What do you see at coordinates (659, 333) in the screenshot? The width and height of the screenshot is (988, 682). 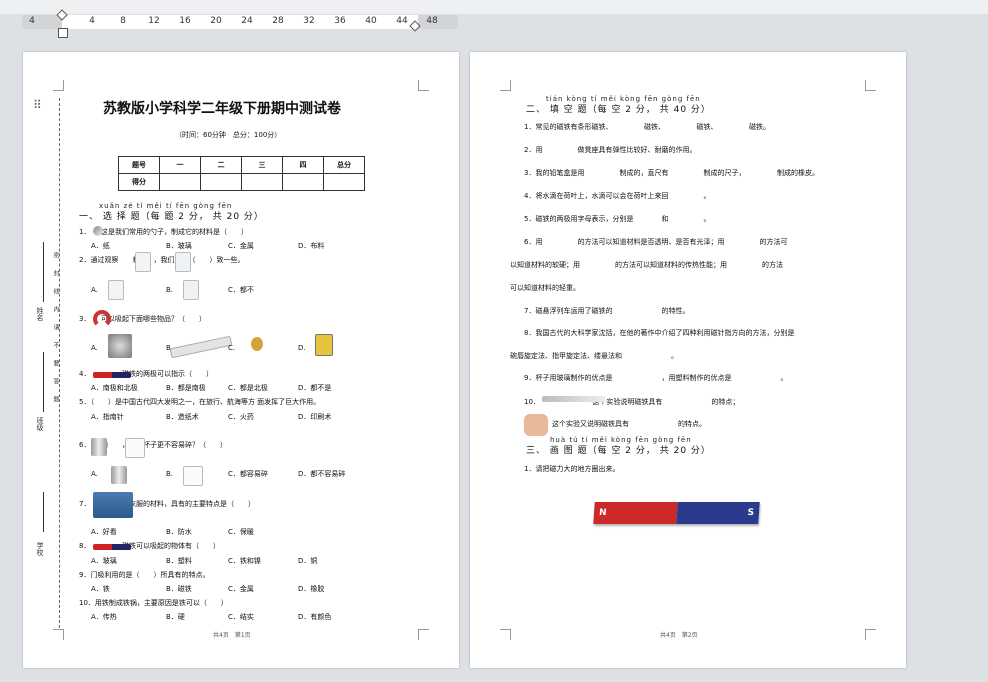 I see `fill-line: 8．我国古代的大科学家沈括，在他的著作中介绍了四种利用磁针指方向的方法，分别是` at bounding box center [659, 333].